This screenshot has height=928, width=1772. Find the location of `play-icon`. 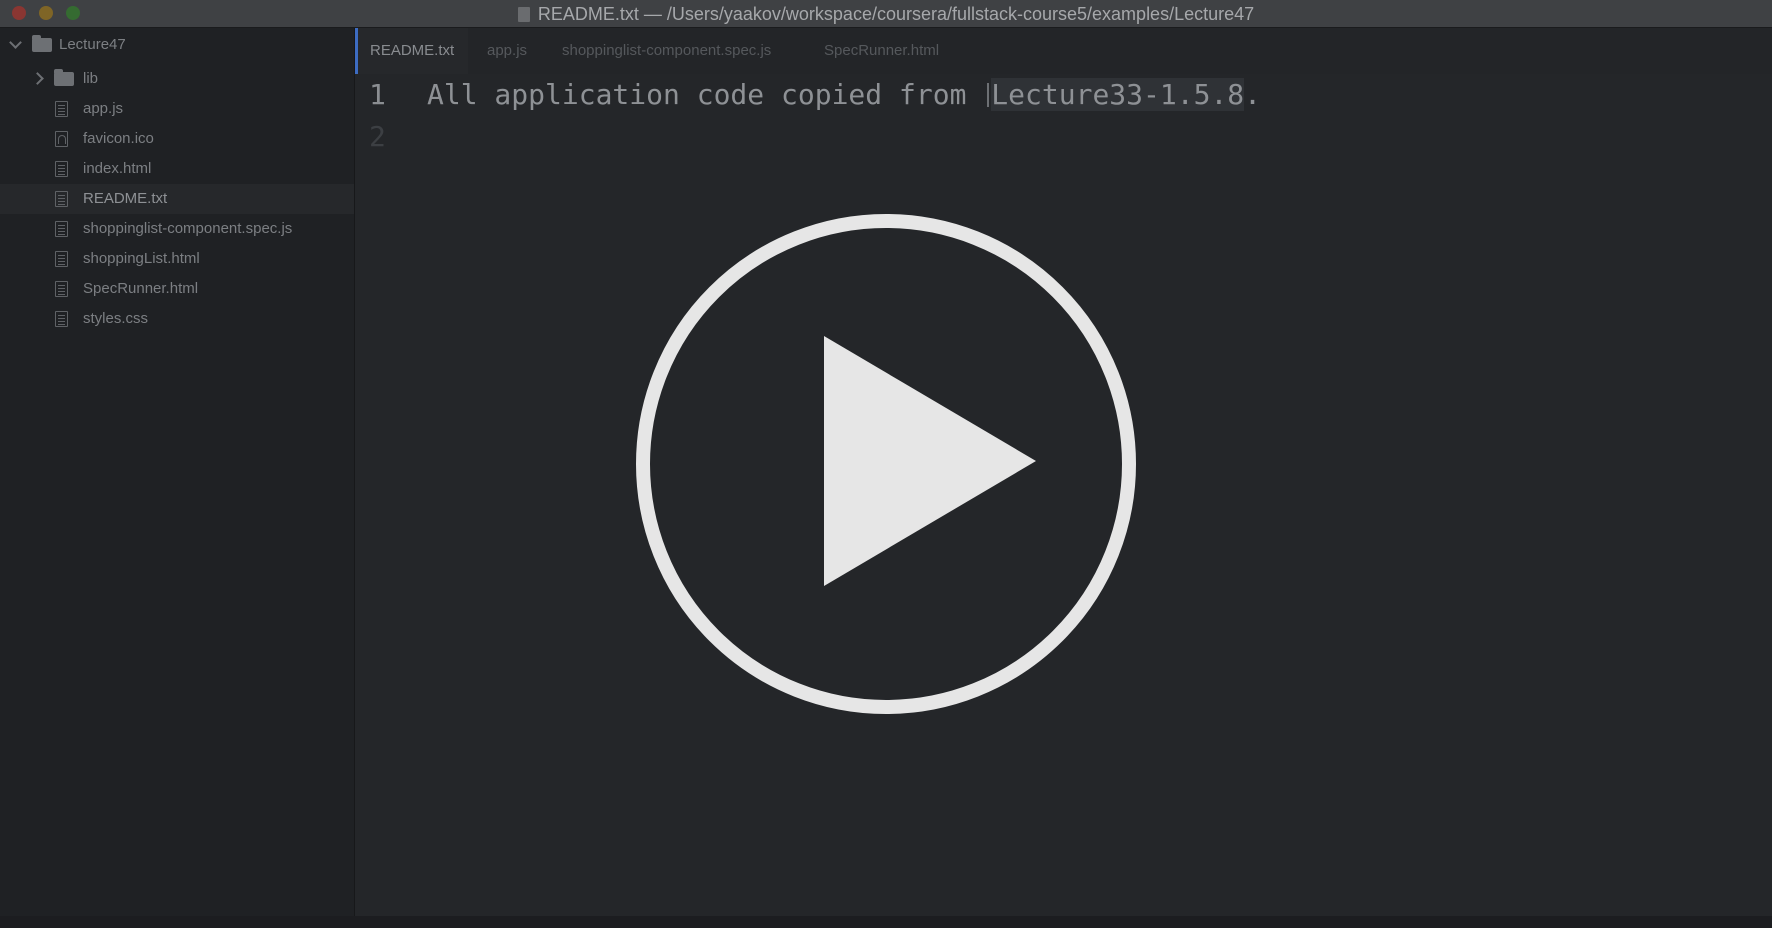

play-icon is located at coordinates (930, 461).